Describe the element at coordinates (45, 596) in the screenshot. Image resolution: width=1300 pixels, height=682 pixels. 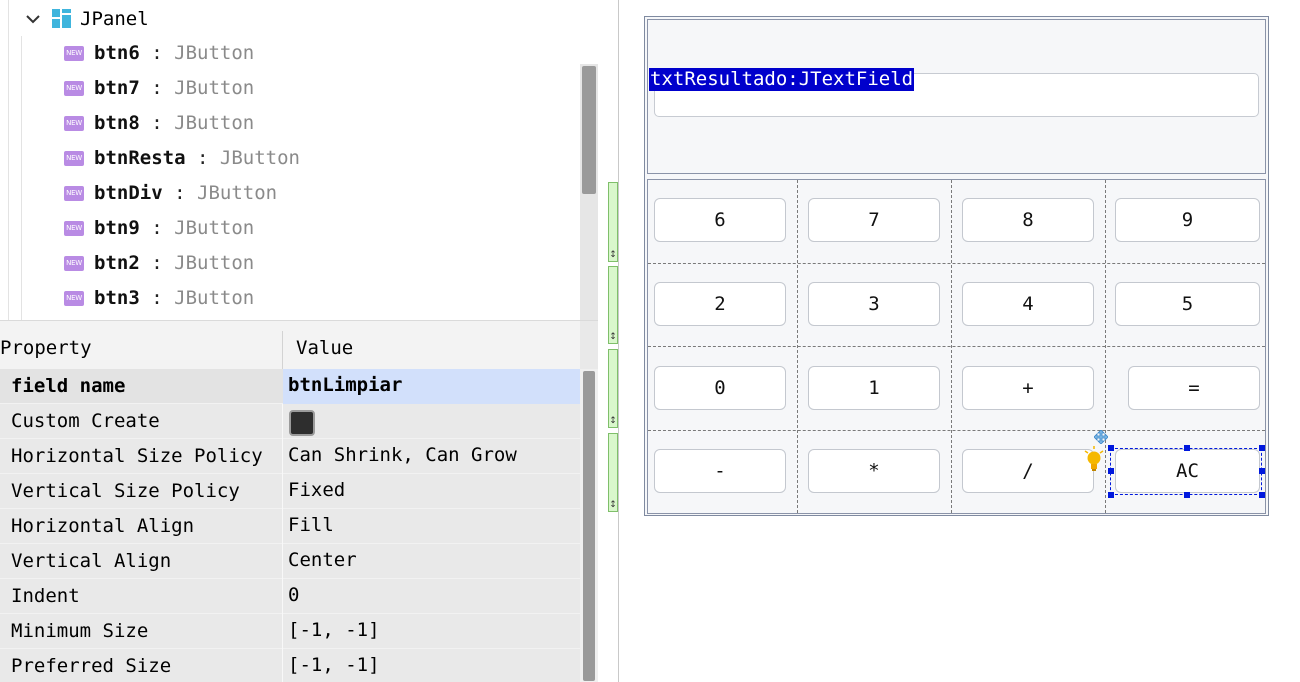
I see `property-key: Indent` at that location.